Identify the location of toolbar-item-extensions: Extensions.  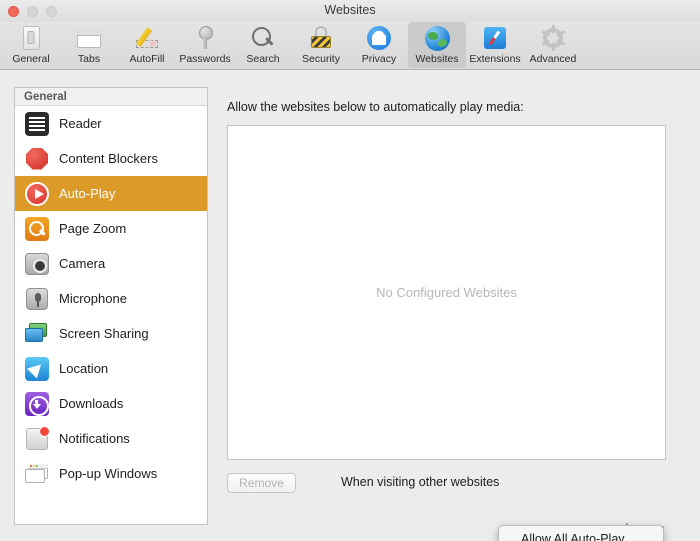
(495, 45).